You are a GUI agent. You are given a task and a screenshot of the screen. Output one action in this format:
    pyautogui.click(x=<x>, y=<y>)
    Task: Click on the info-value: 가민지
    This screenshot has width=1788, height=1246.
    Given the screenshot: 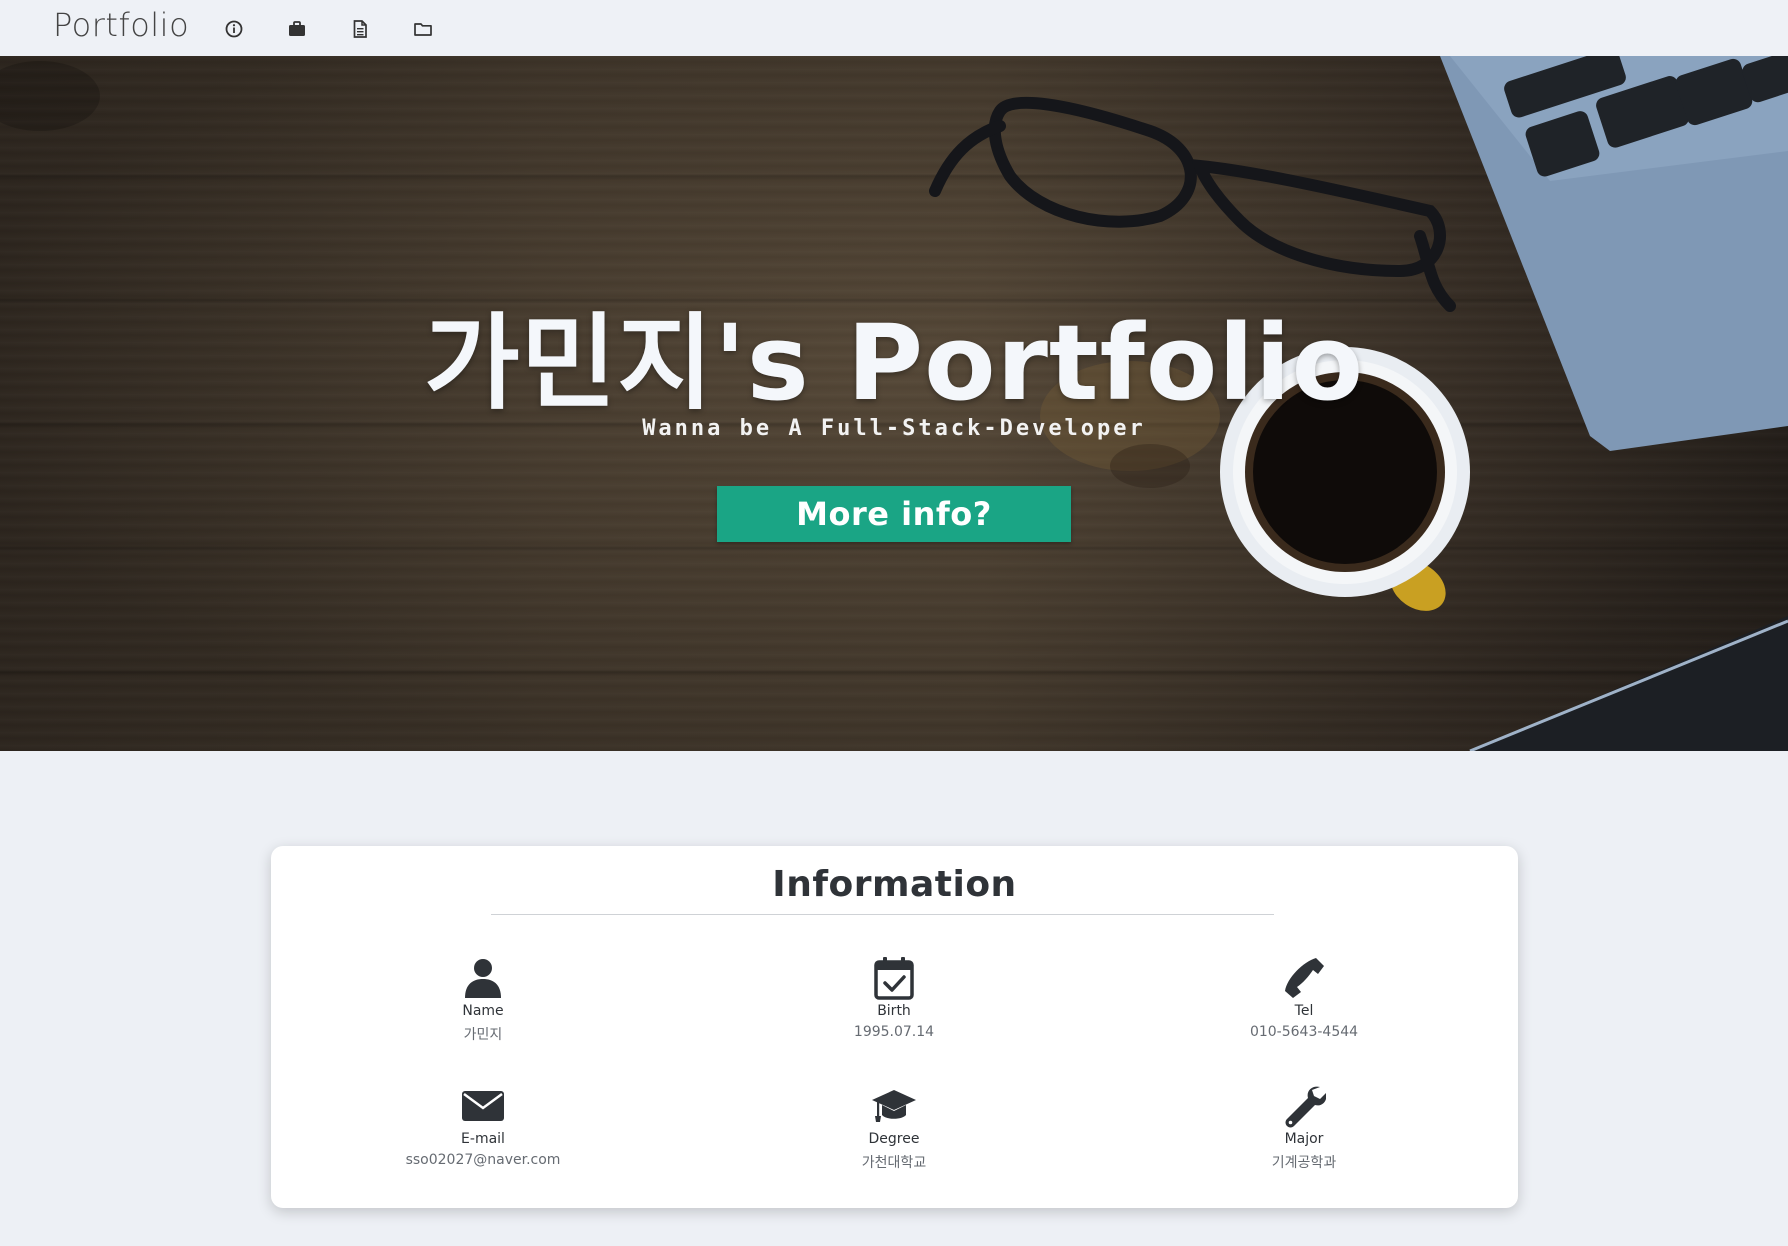 What is the action you would take?
    pyautogui.click(x=483, y=1035)
    